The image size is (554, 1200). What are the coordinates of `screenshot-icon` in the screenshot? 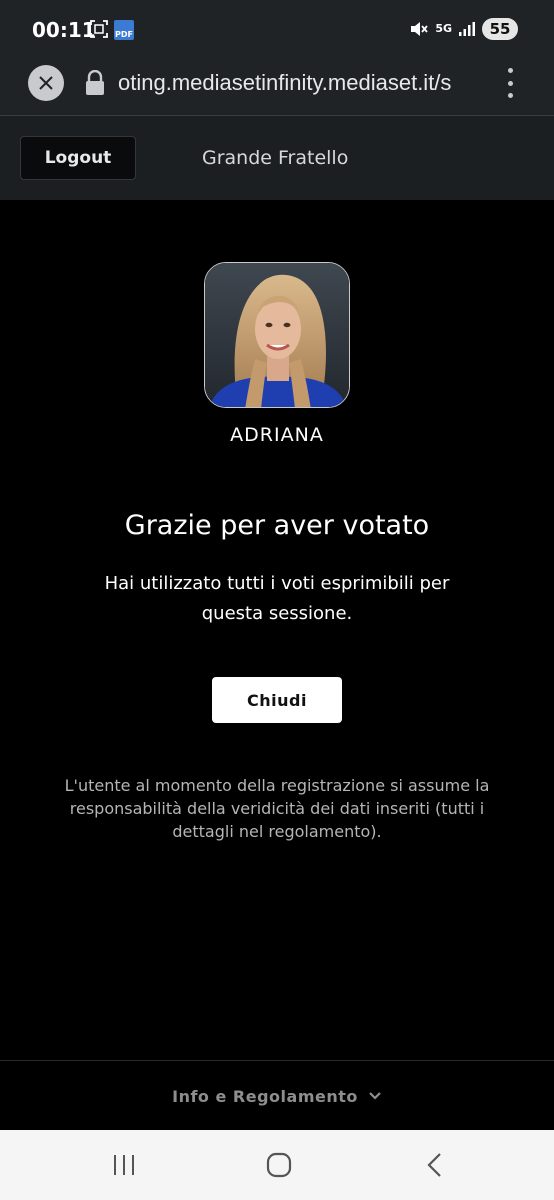 It's located at (99, 29).